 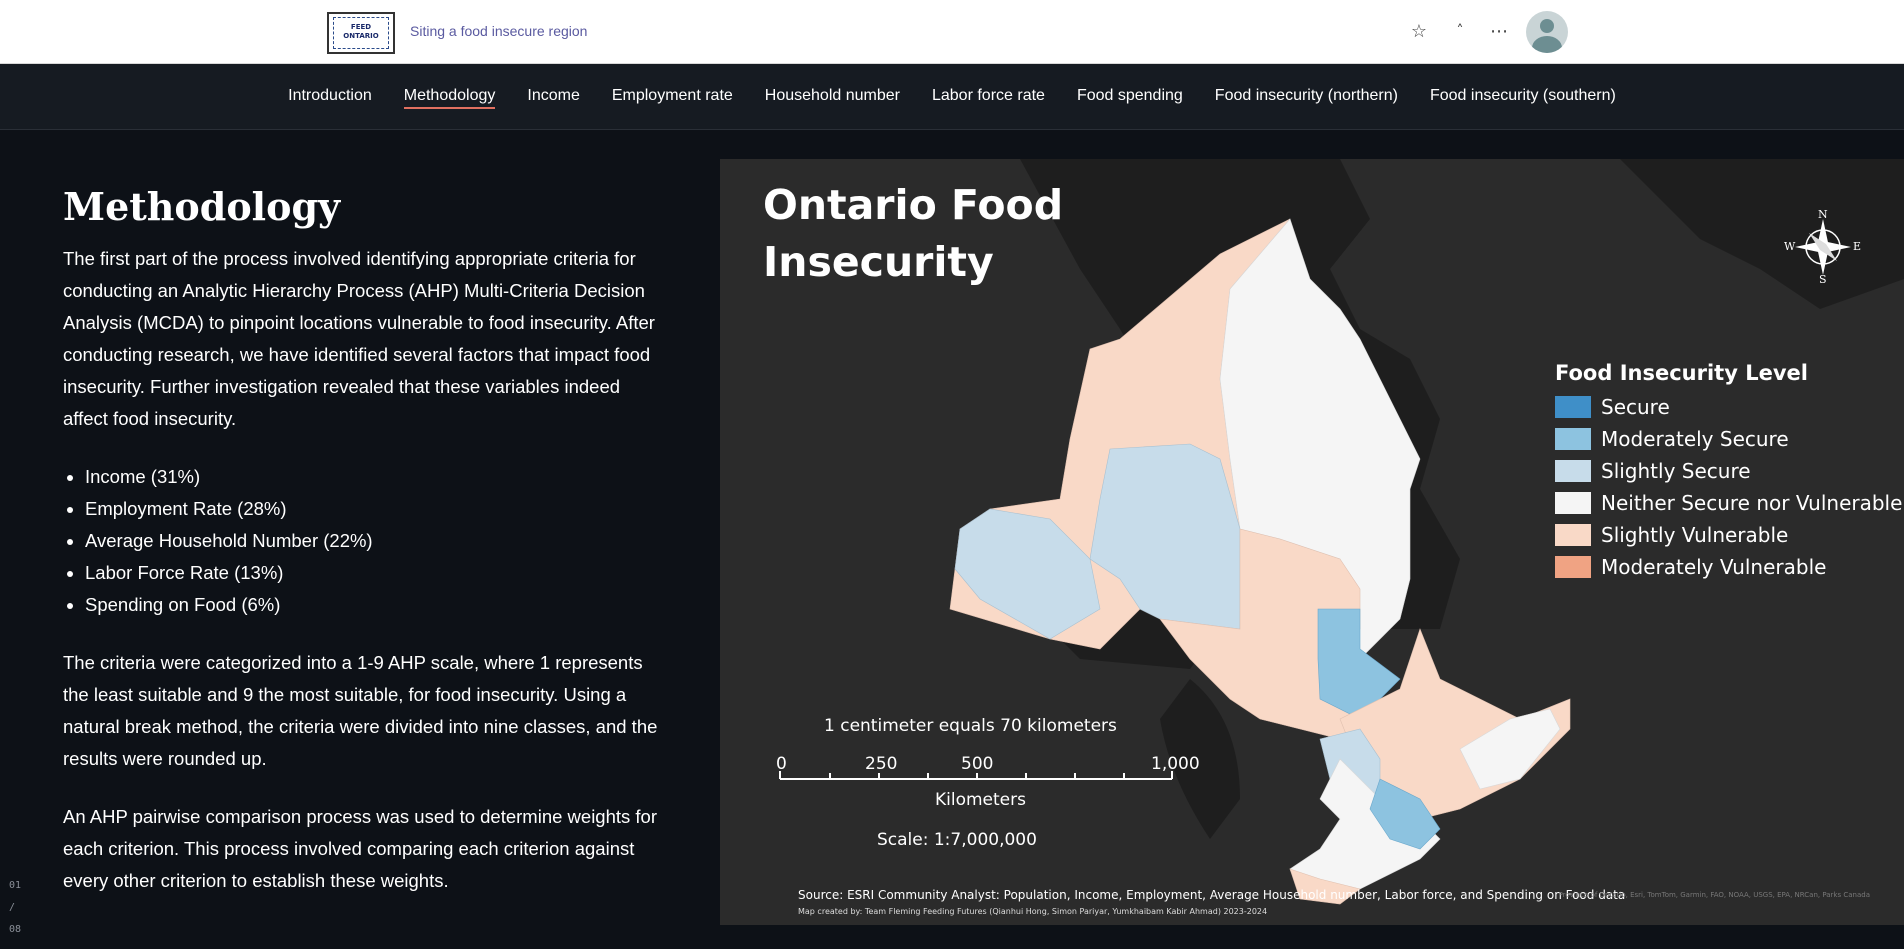 I want to click on site-title: Siting a food insecure region, so click(x=498, y=31).